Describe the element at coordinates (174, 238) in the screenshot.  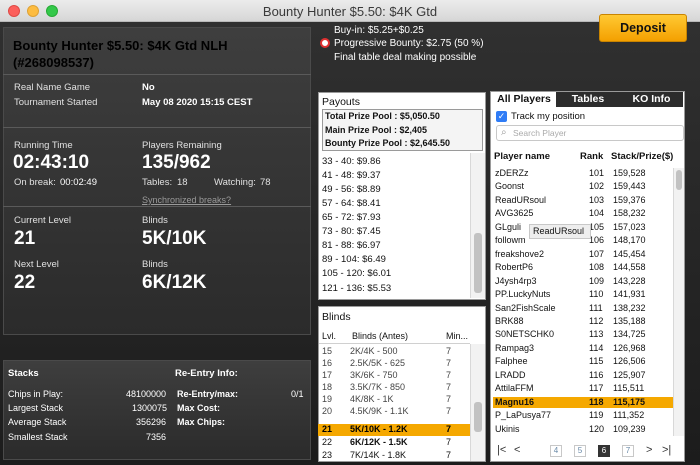
I see `current-blinds-value: 5K/10K` at that location.